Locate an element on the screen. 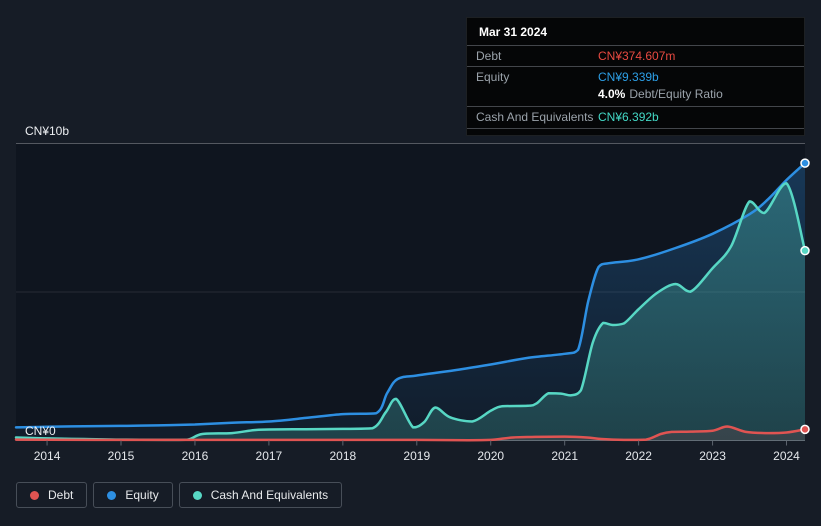 The height and width of the screenshot is (526, 821). y-axis-zero-label: CN¥0 is located at coordinates (40, 431).